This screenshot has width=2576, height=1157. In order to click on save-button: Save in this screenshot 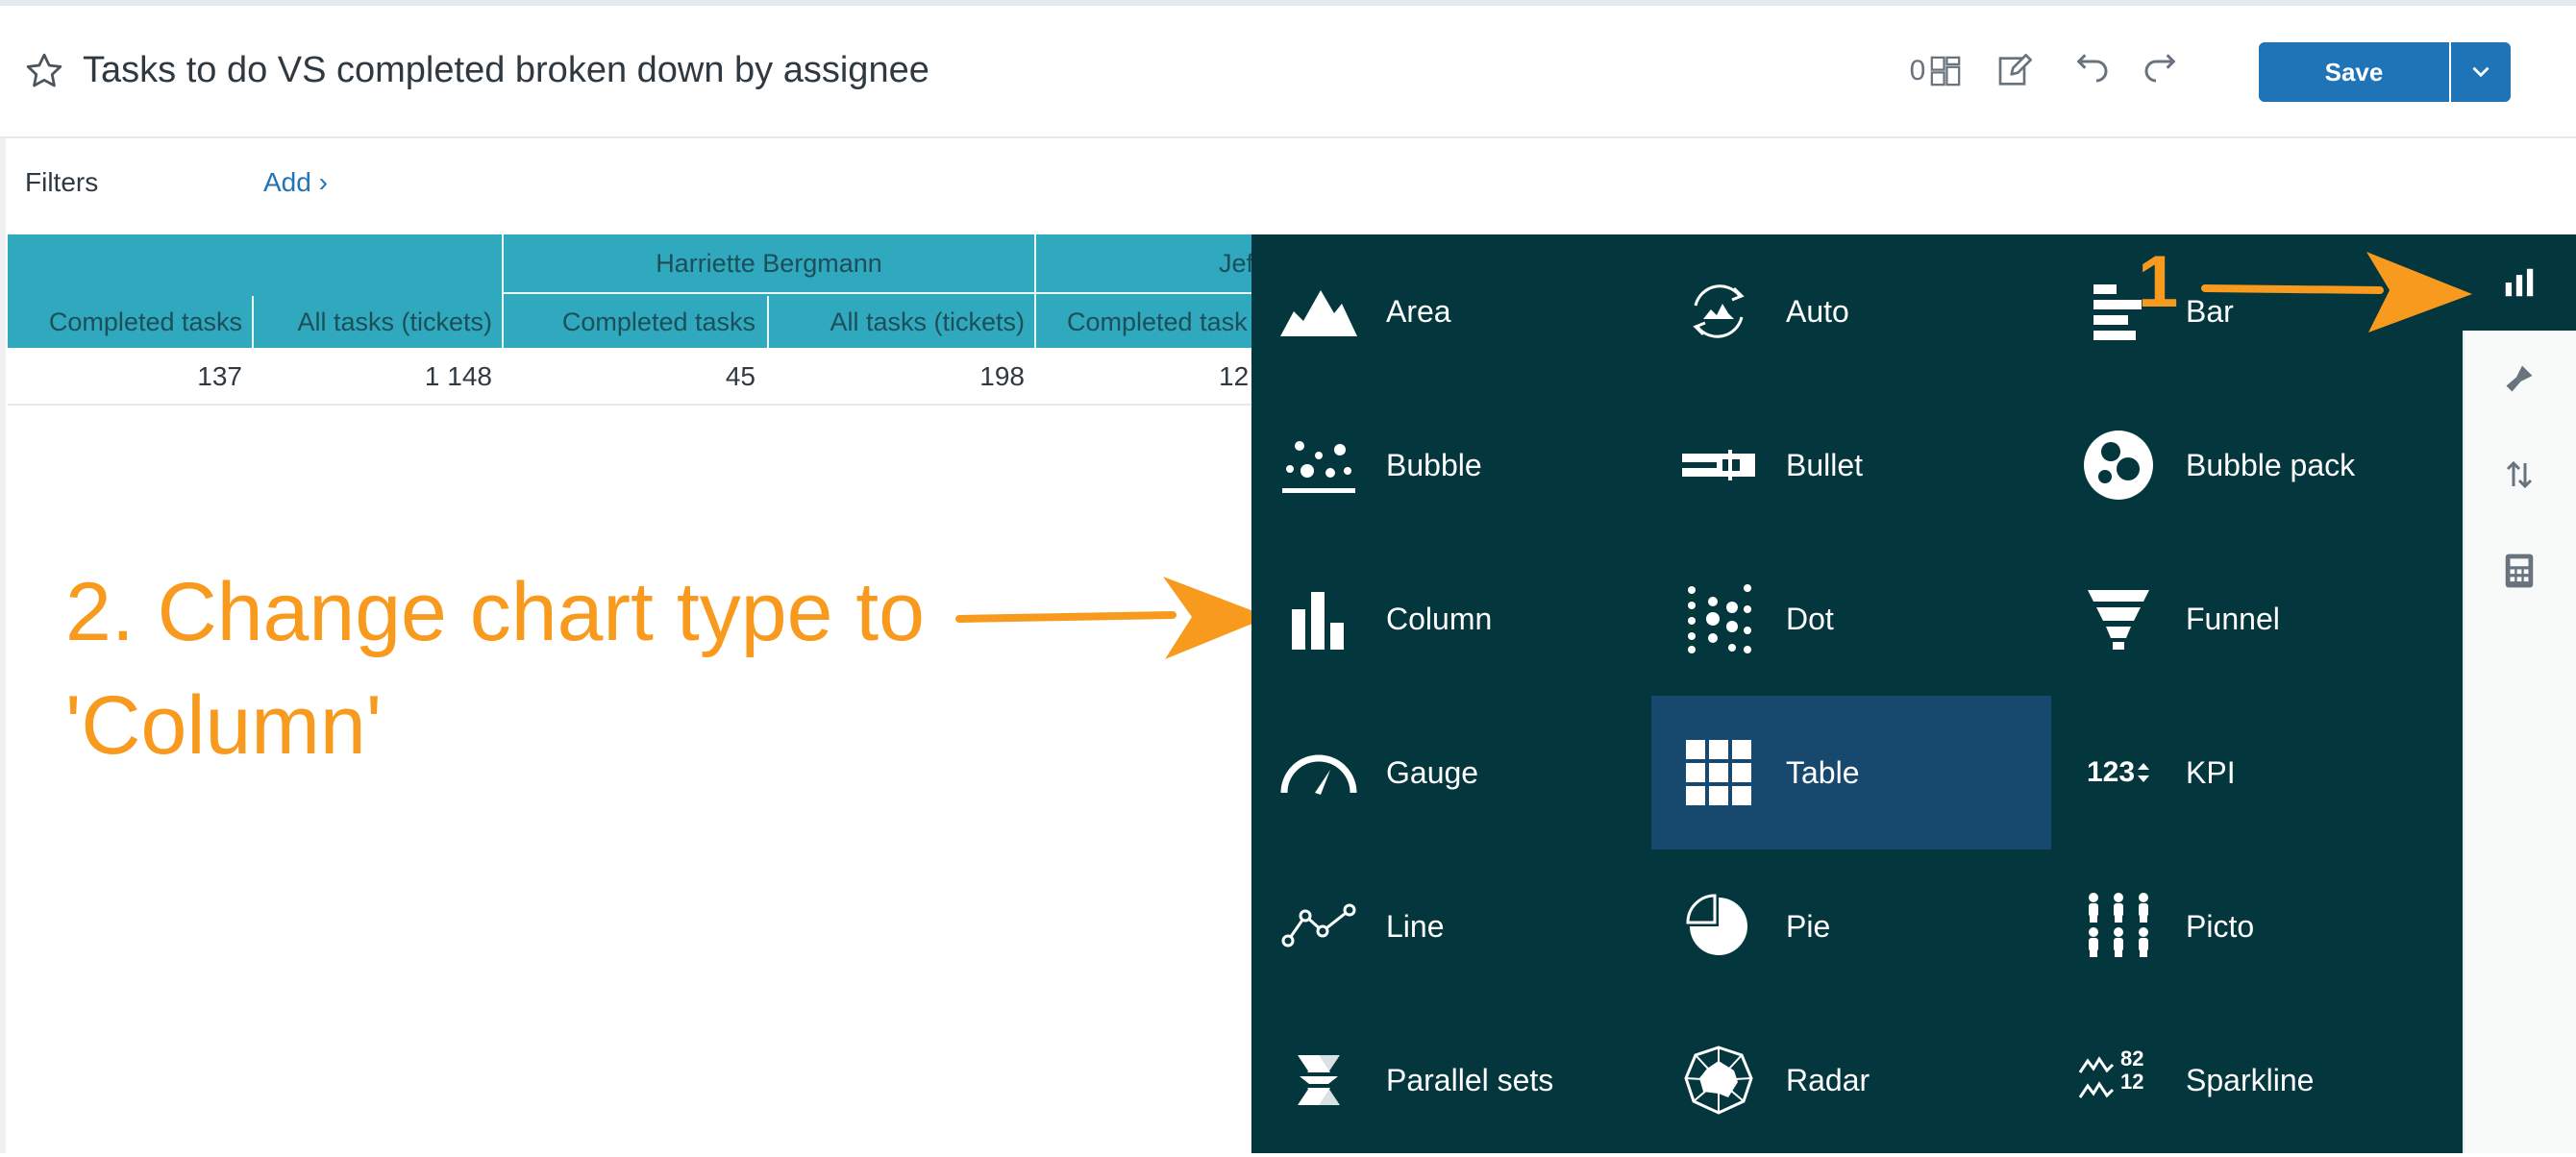, I will do `click(2354, 72)`.